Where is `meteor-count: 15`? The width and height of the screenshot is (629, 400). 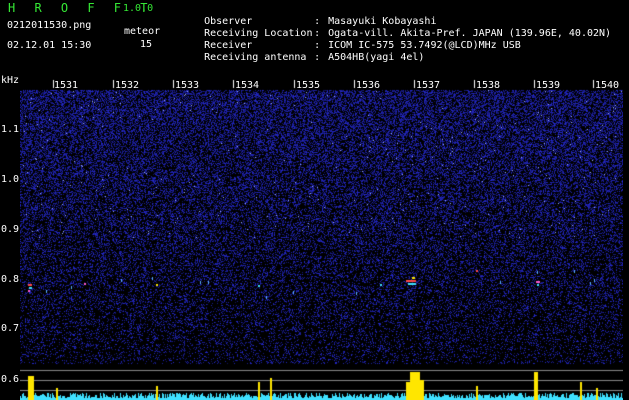
meteor-count: 15 is located at coordinates (146, 44).